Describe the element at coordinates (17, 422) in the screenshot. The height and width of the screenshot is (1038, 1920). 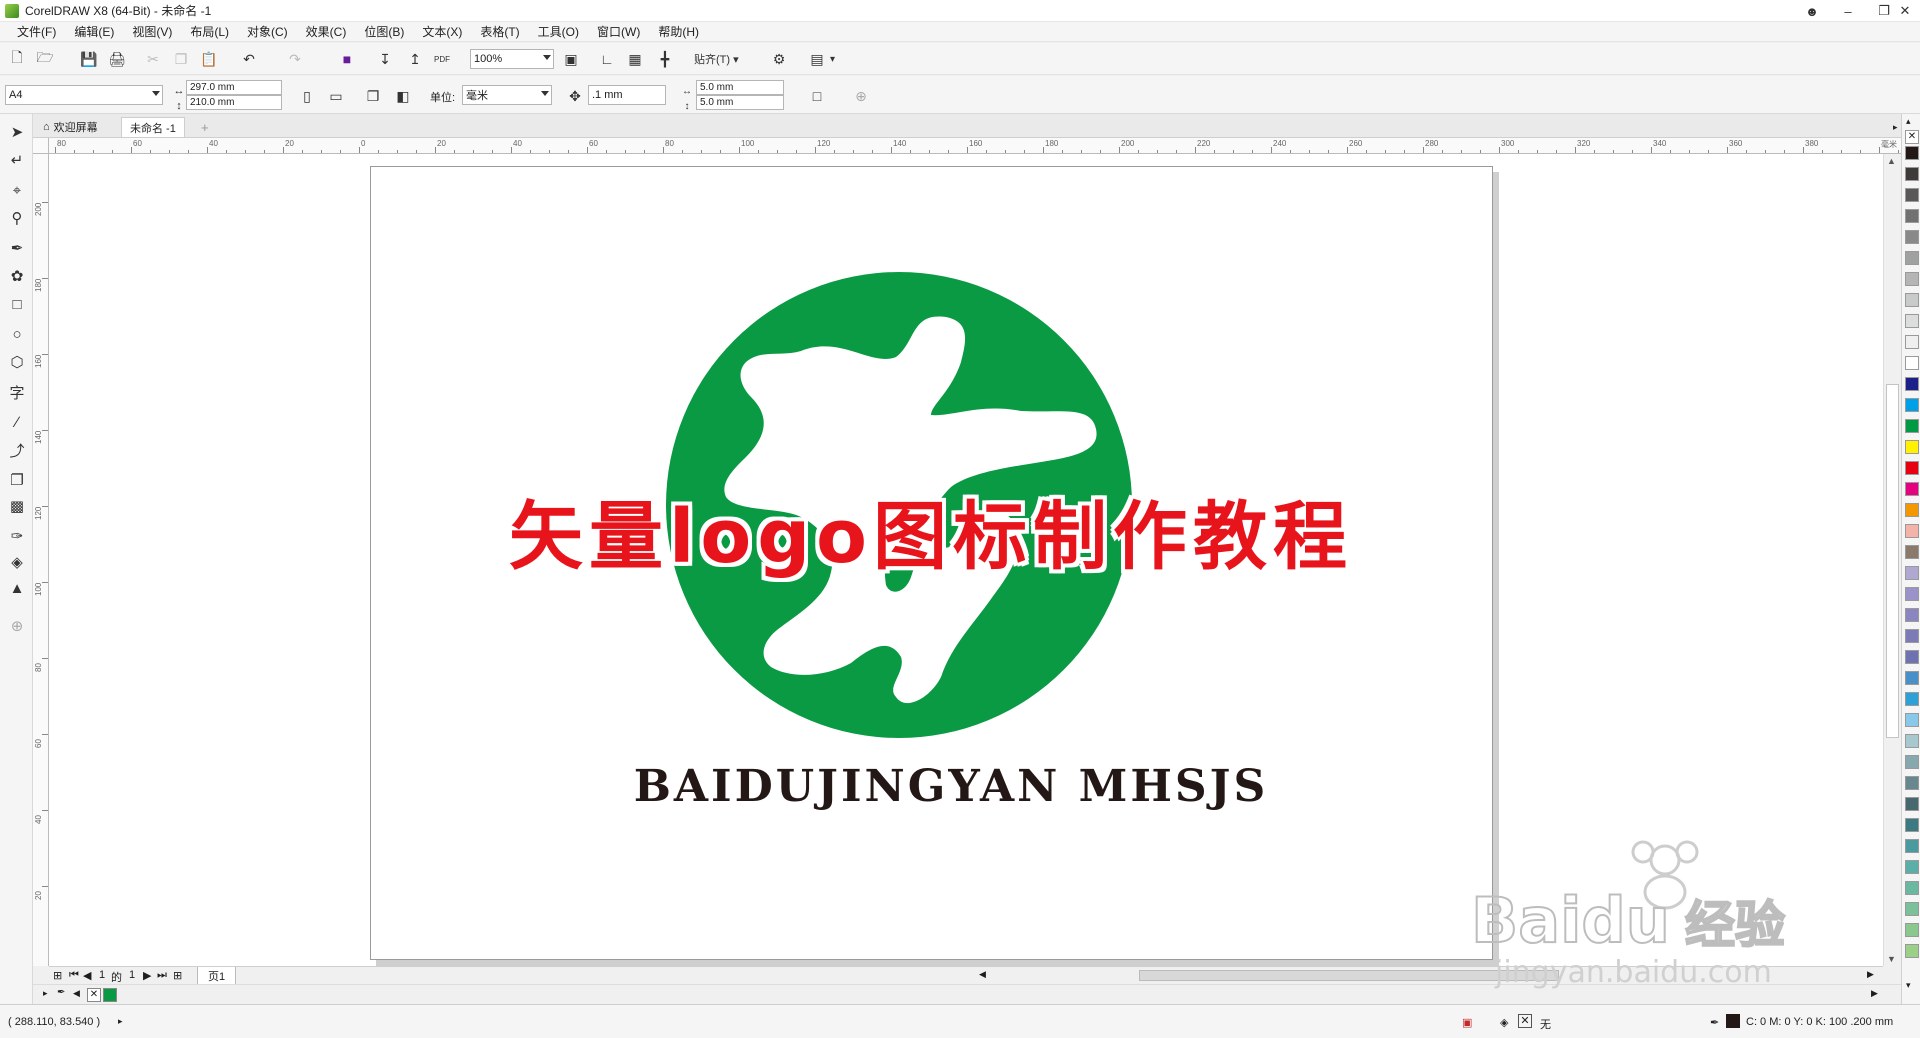
I see `dimension-tool-icon: ∕` at that location.